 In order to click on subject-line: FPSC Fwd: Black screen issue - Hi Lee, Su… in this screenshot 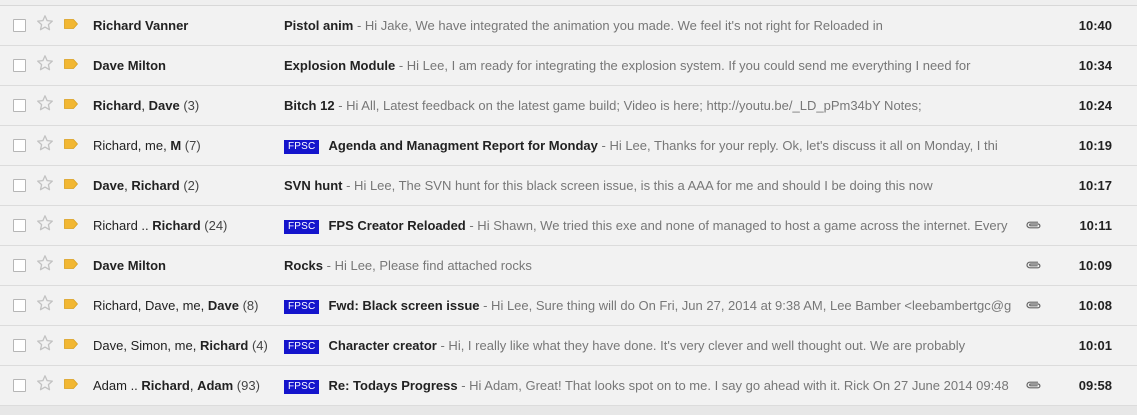, I will do `click(650, 306)`.